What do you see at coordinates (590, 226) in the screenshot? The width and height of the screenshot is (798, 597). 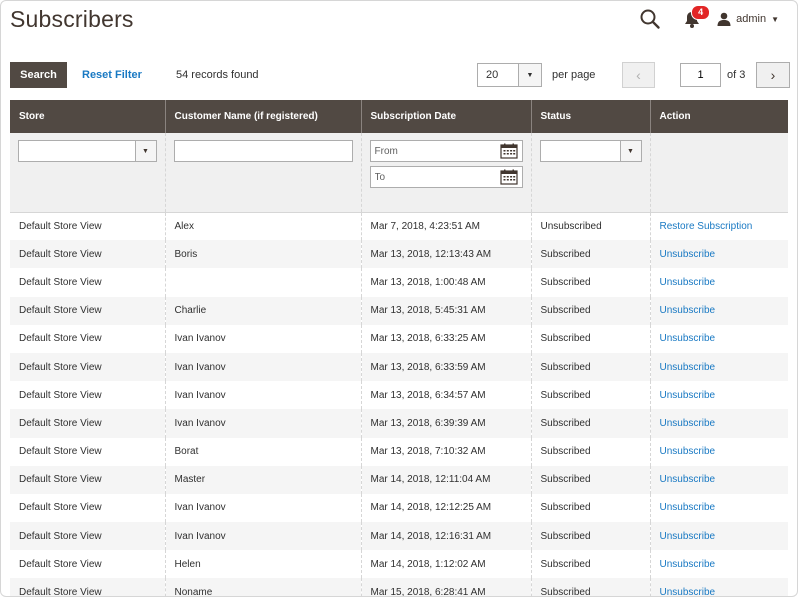 I see `status-cell: Unsubscribed` at bounding box center [590, 226].